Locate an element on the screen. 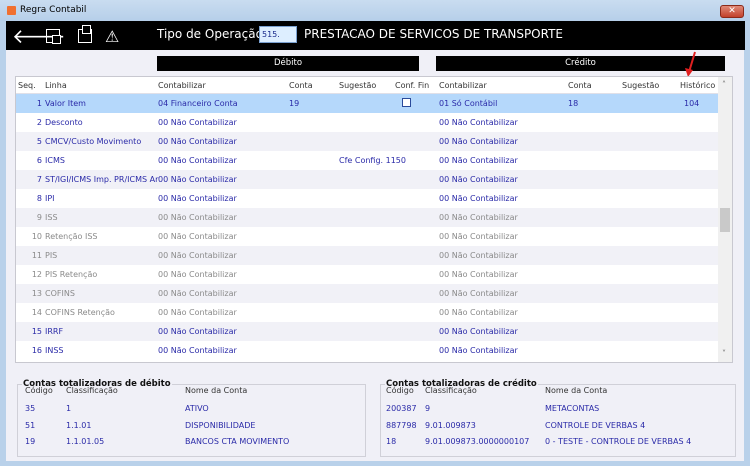 This screenshot has height=466, width=750. import-icon is located at coordinates (53, 36).